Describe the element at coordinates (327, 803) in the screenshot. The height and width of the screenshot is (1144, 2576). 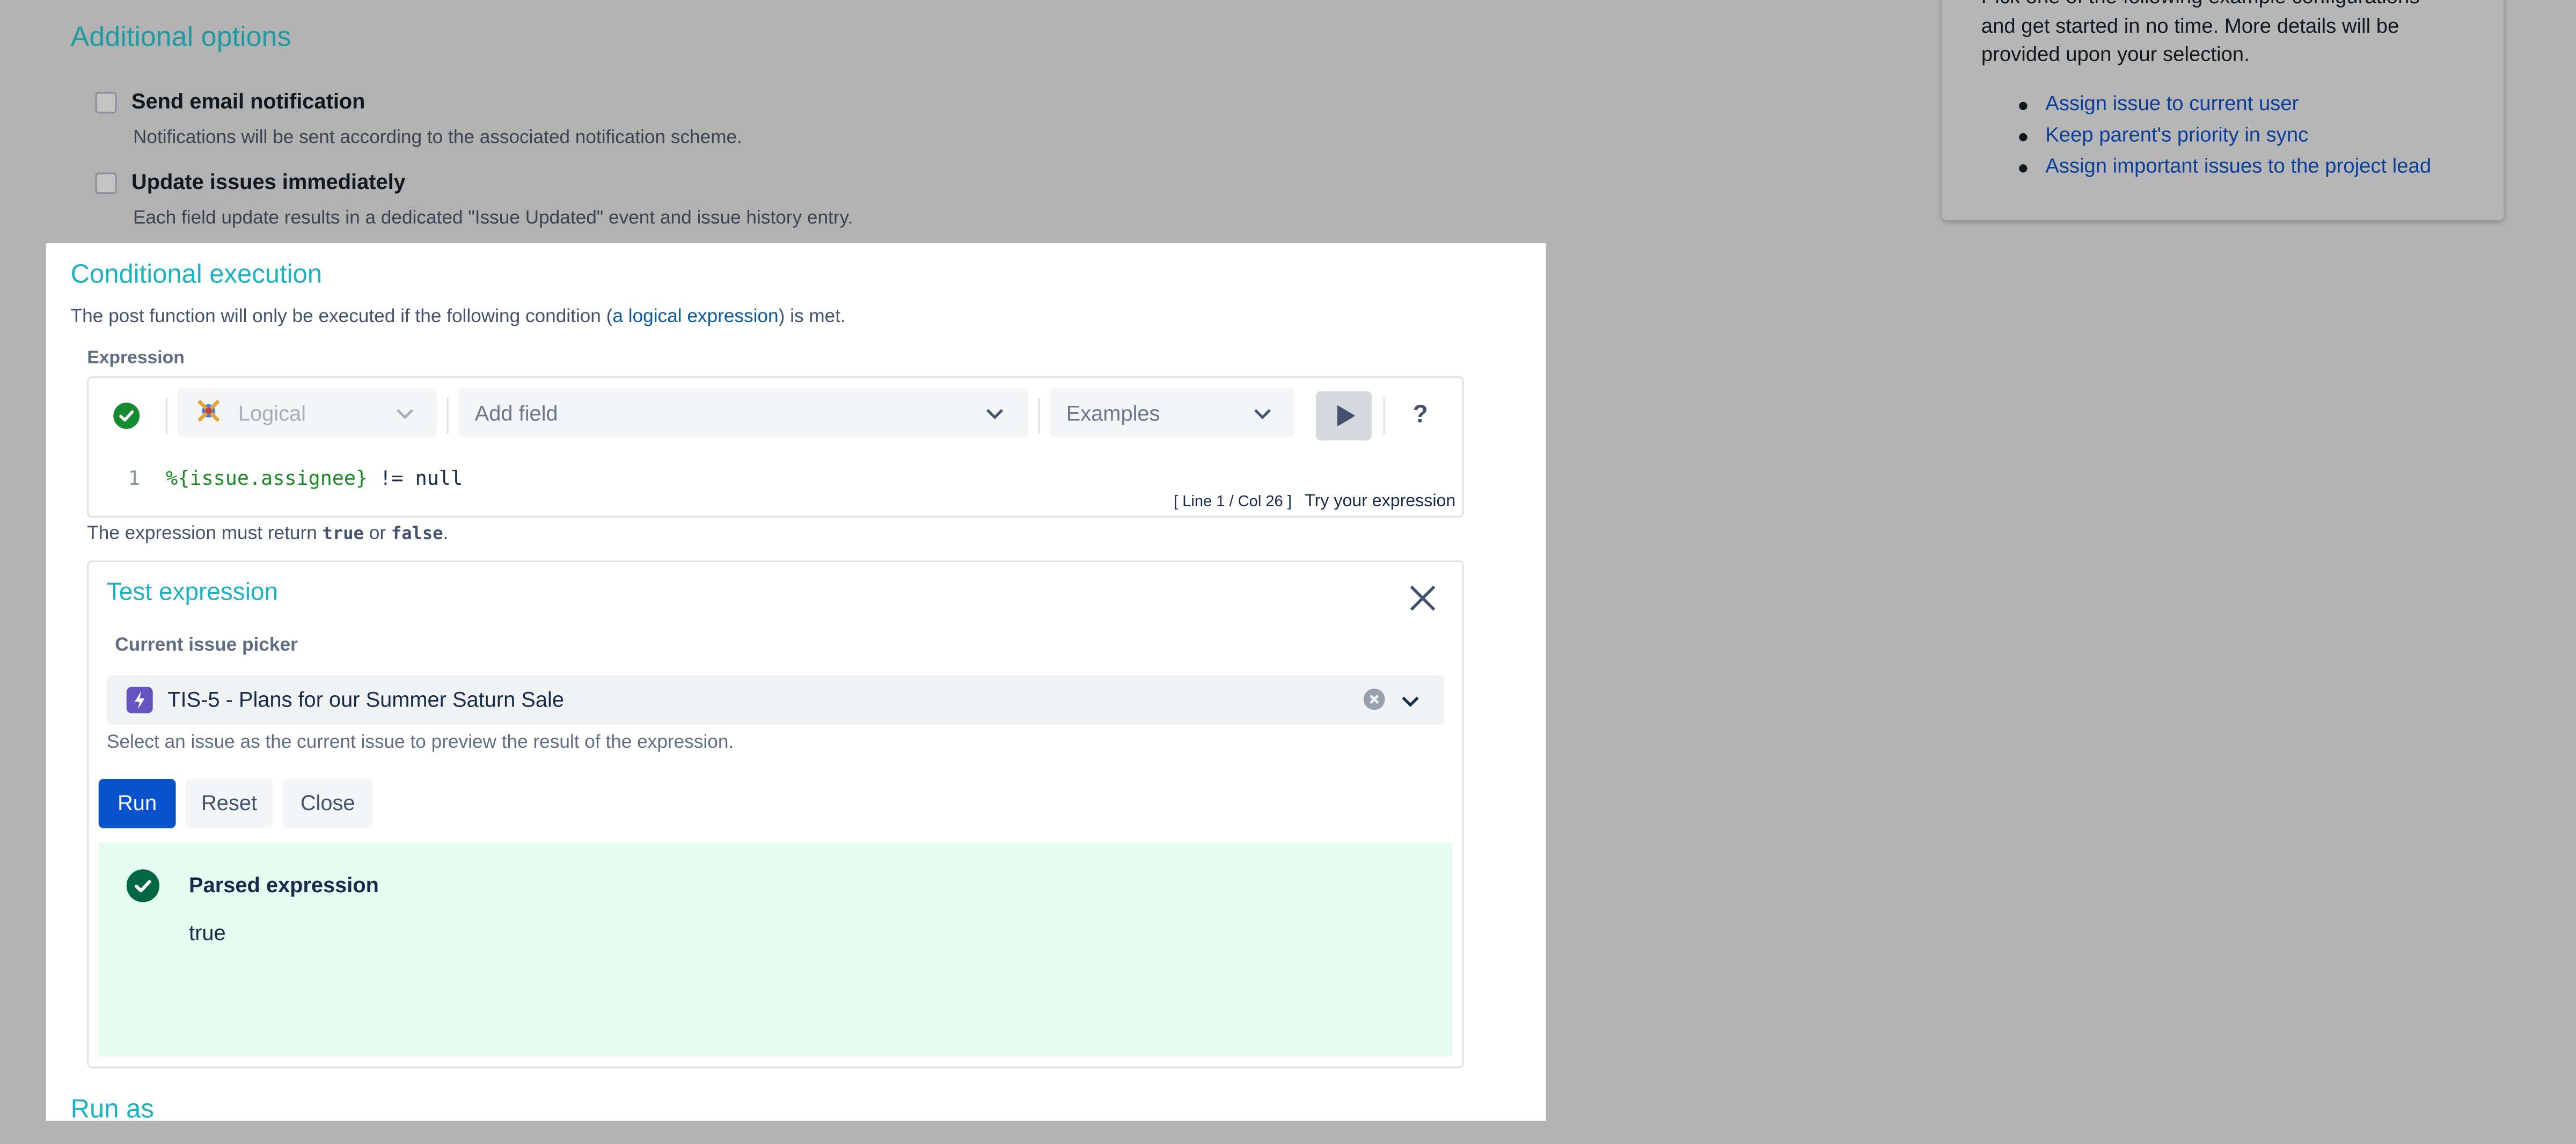
I see `close-button: Close` at that location.